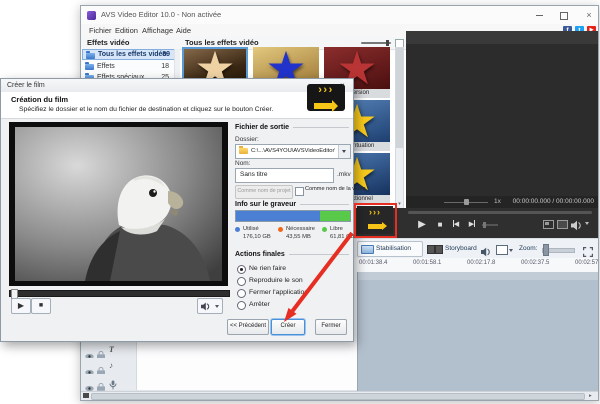 The height and width of the screenshot is (404, 600). What do you see at coordinates (324, 229) in the screenshot?
I see `free-dot-icon` at bounding box center [324, 229].